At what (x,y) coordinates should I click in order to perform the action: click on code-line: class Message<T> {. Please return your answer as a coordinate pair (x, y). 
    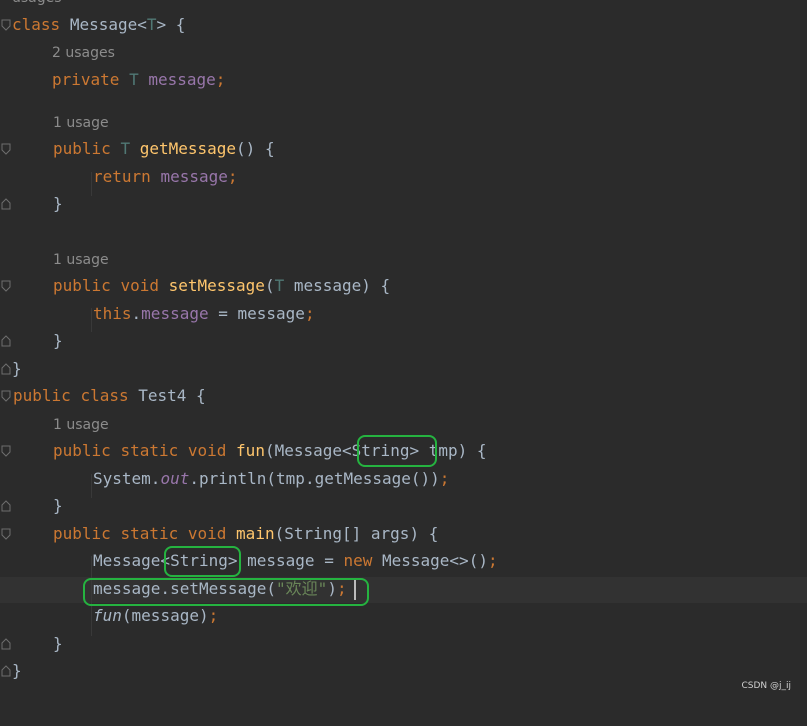
    Looking at the image, I should click on (403, 25).